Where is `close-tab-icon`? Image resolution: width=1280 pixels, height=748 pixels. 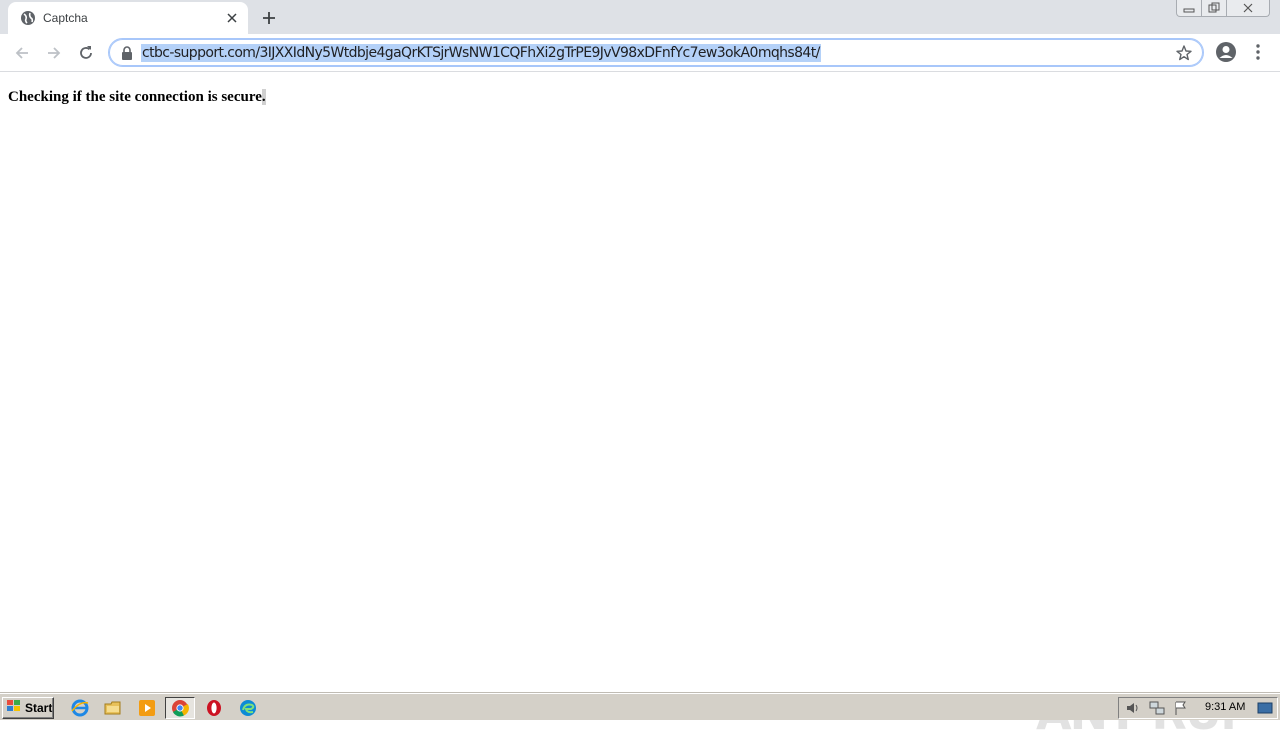 close-tab-icon is located at coordinates (232, 18).